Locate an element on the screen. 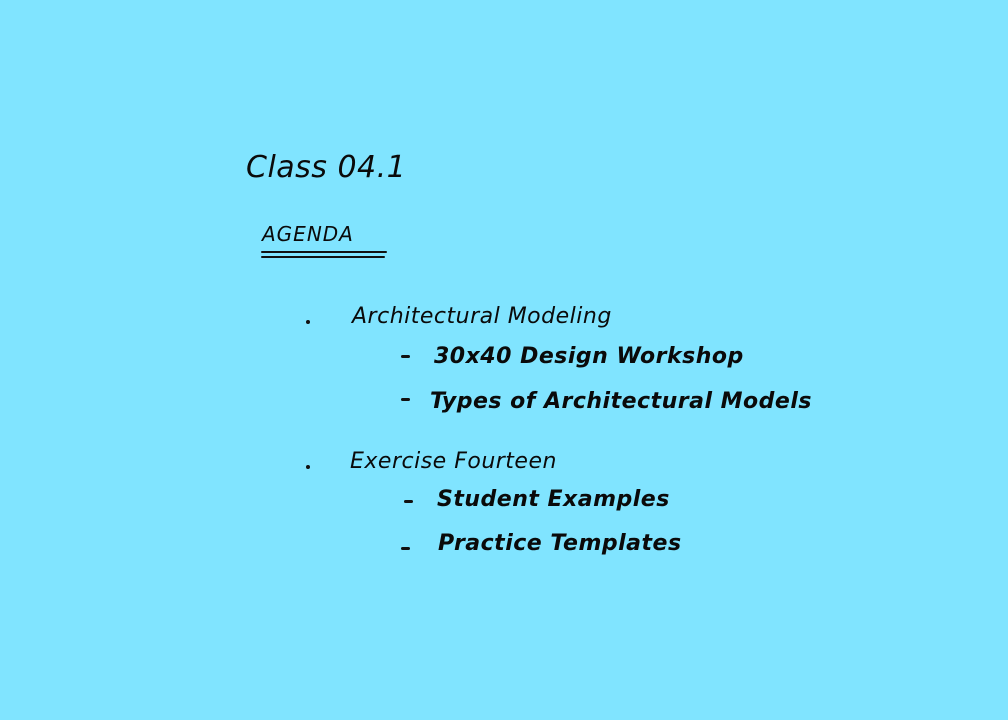 The width and height of the screenshot is (1008, 720). page-title: Class 04.1 is located at coordinates (326, 167).